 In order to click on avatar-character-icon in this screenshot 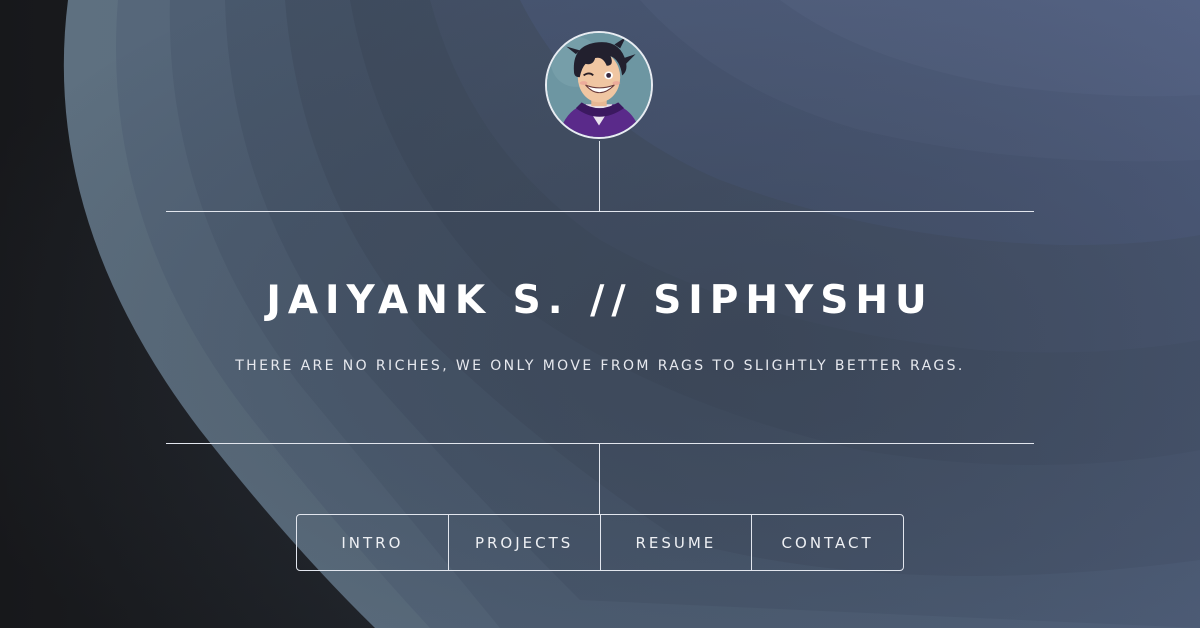, I will do `click(599, 85)`.